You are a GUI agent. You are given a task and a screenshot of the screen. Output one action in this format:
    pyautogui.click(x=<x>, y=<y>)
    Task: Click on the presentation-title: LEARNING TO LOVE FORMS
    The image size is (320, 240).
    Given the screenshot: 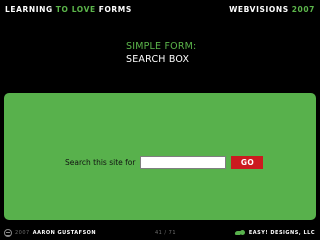 What is the action you would take?
    pyautogui.click(x=68, y=10)
    